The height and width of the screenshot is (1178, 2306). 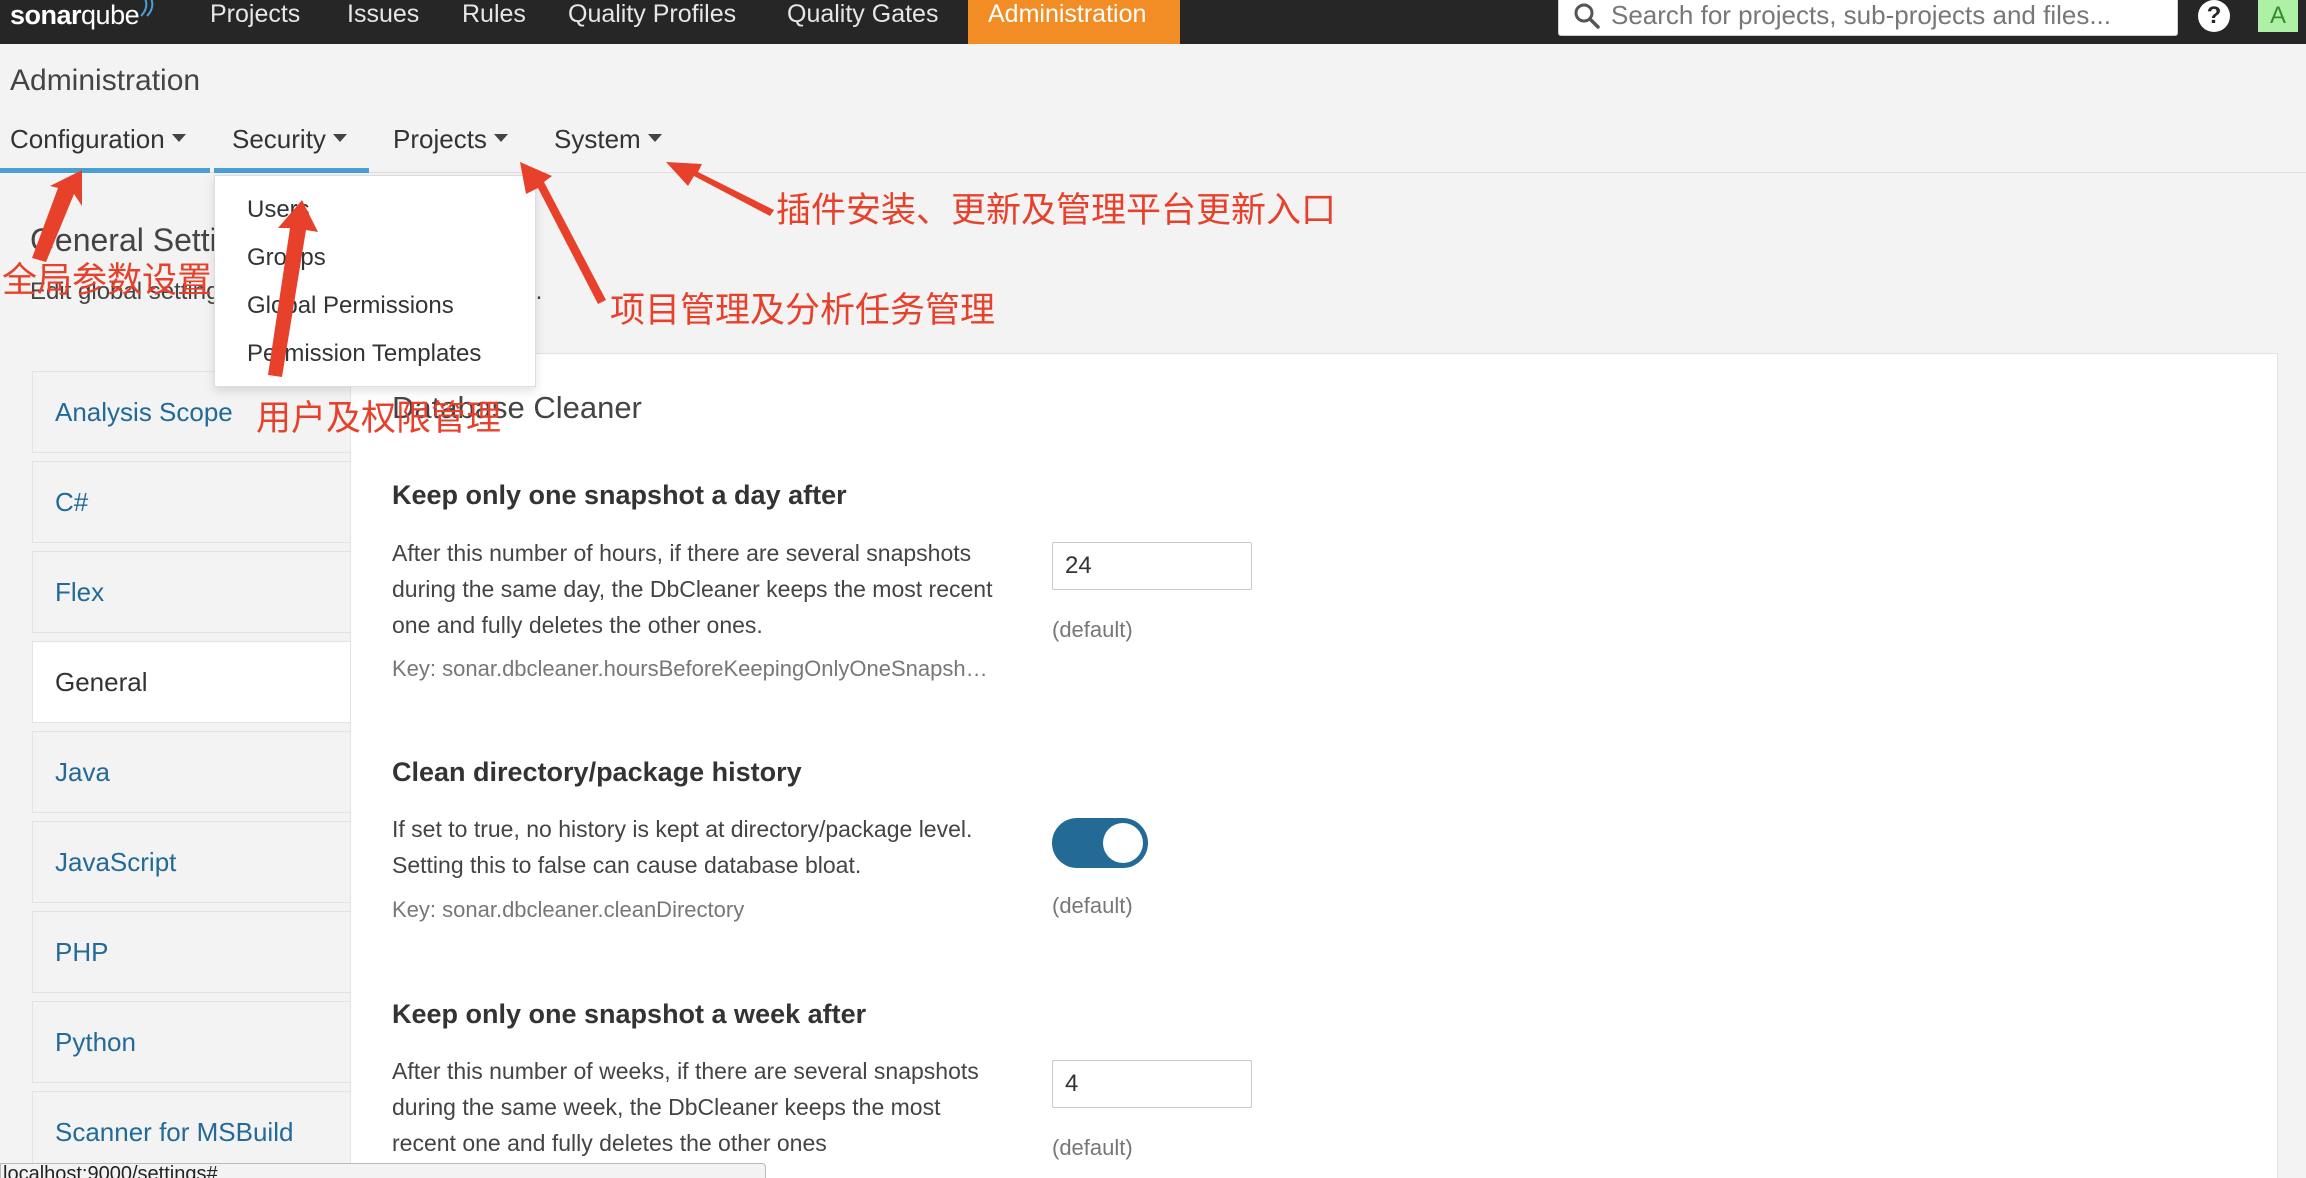 I want to click on nav-rules: Rules, so click(x=494, y=22).